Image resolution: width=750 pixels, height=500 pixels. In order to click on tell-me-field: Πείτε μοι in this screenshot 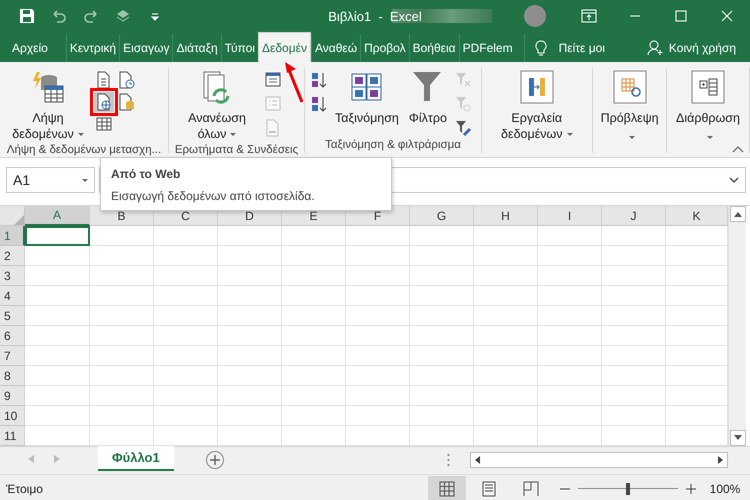, I will do `click(581, 48)`.